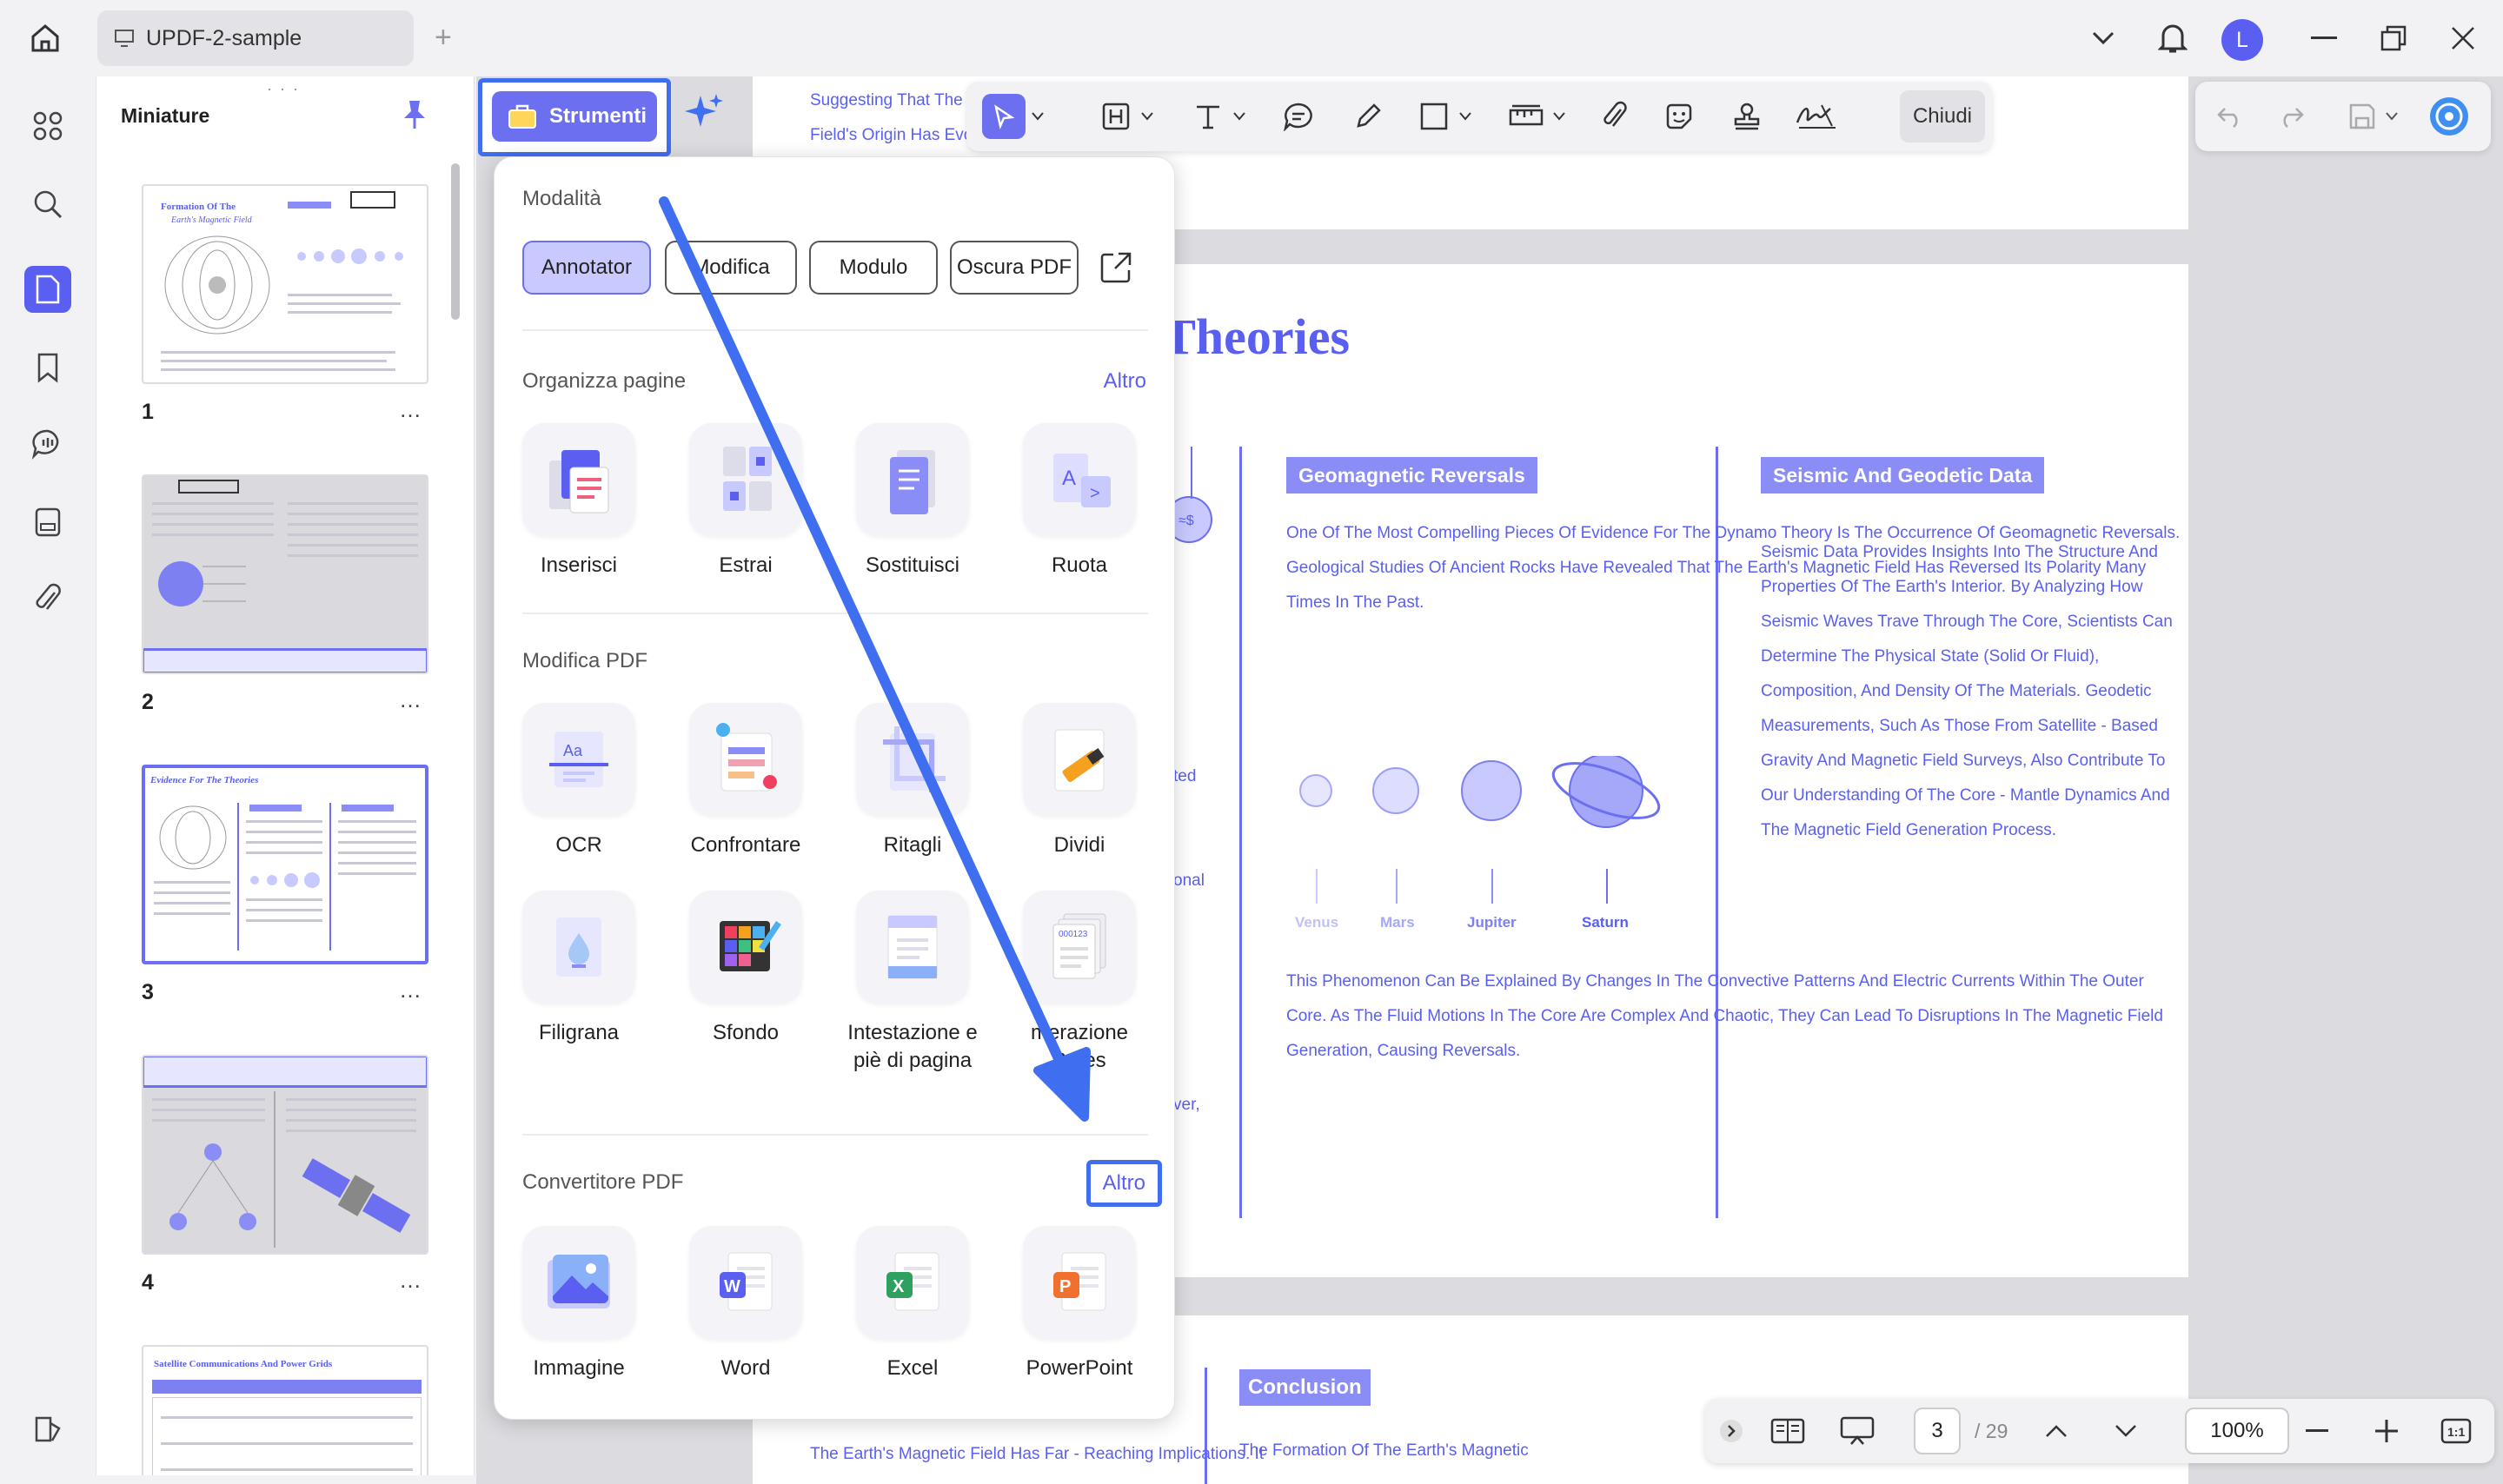  Describe the element at coordinates (285, 1410) in the screenshot. I see `page-thumbnail-5: Satellite Communications And Power Grids` at that location.